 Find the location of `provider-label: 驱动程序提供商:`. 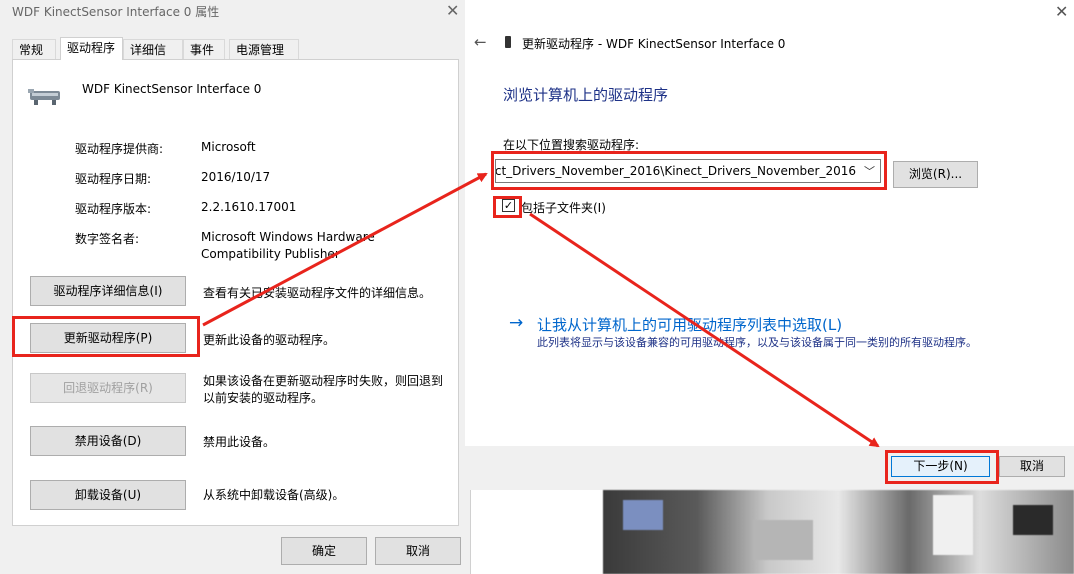

provider-label: 驱动程序提供商: is located at coordinates (119, 149).